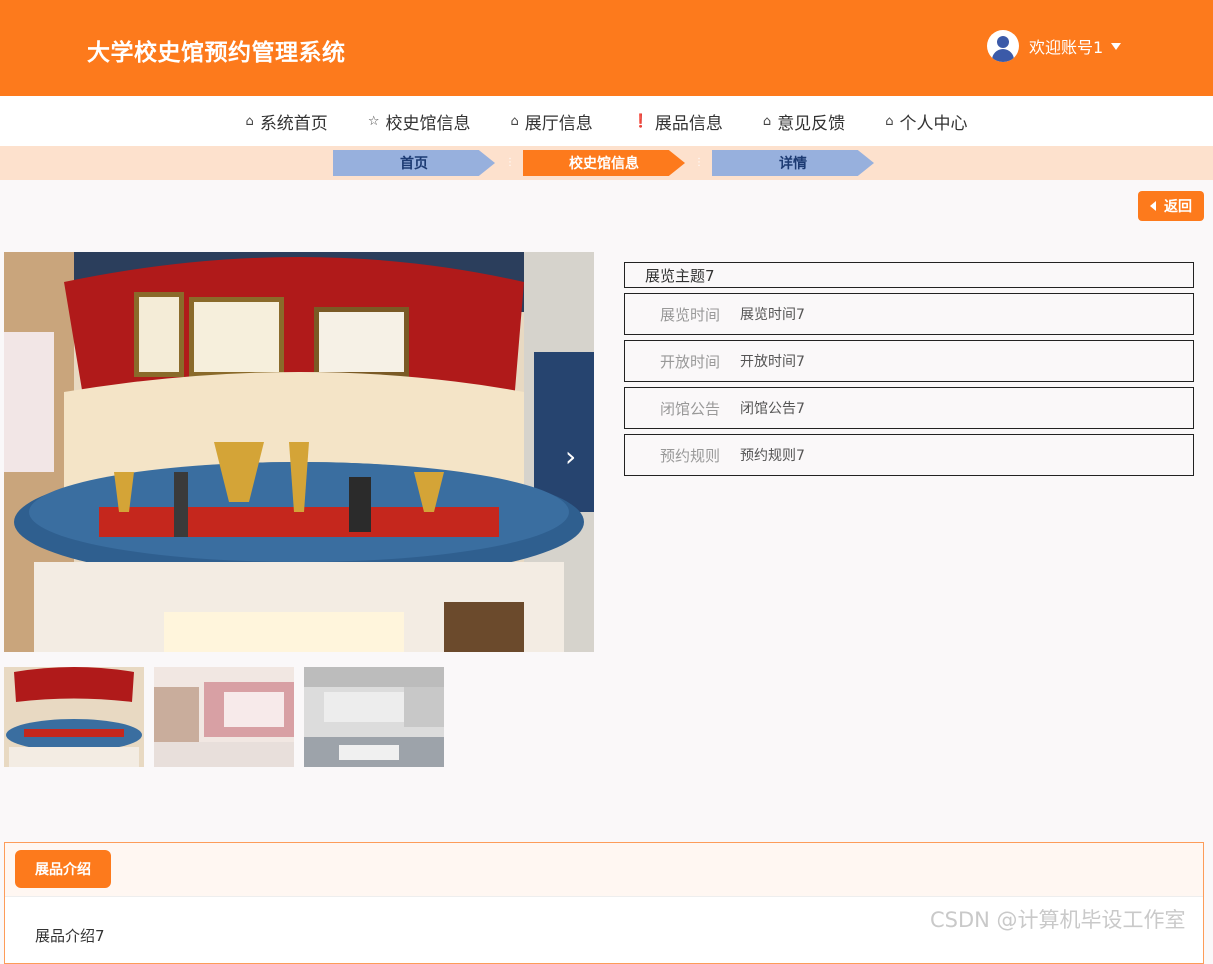  I want to click on info-row-exhibition-time: 展览时间 展览时间7, so click(909, 314).